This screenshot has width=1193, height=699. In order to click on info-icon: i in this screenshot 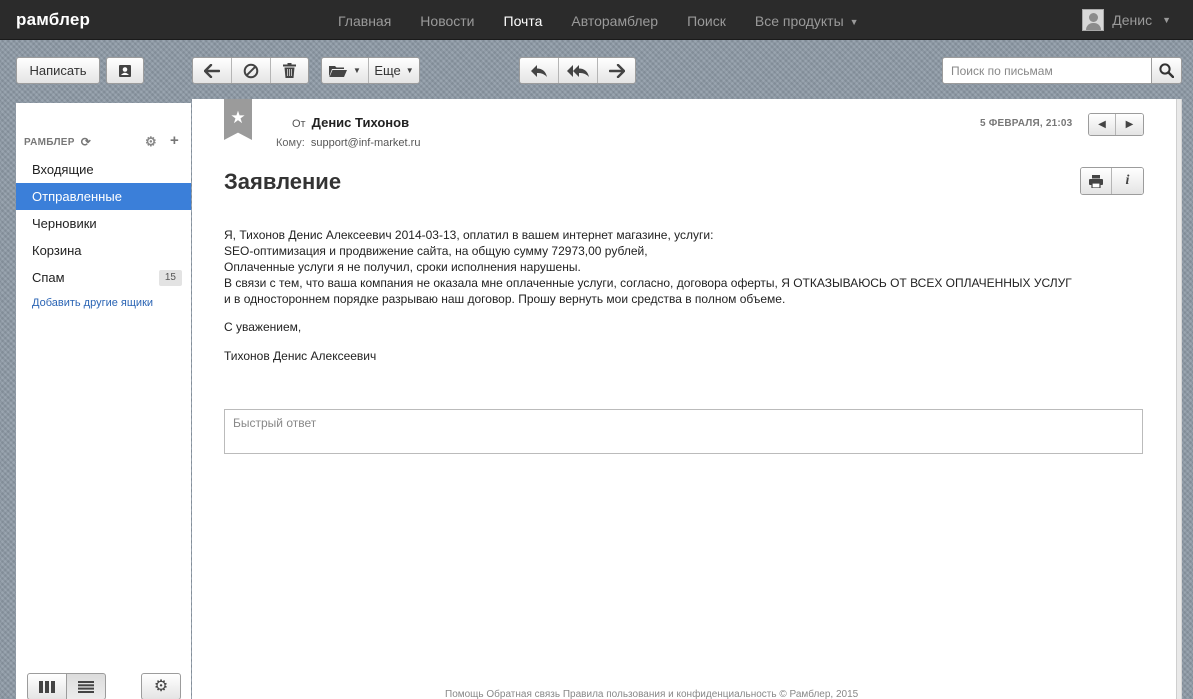, I will do `click(1127, 180)`.